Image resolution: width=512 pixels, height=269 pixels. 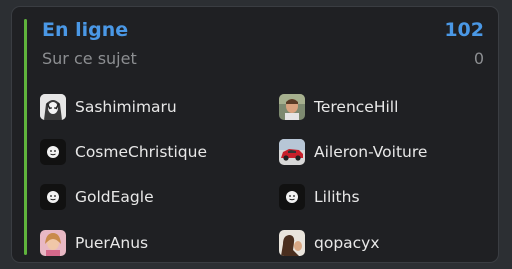 I want to click on user-cosmechristique: CosmeChristique, so click(x=123, y=152).